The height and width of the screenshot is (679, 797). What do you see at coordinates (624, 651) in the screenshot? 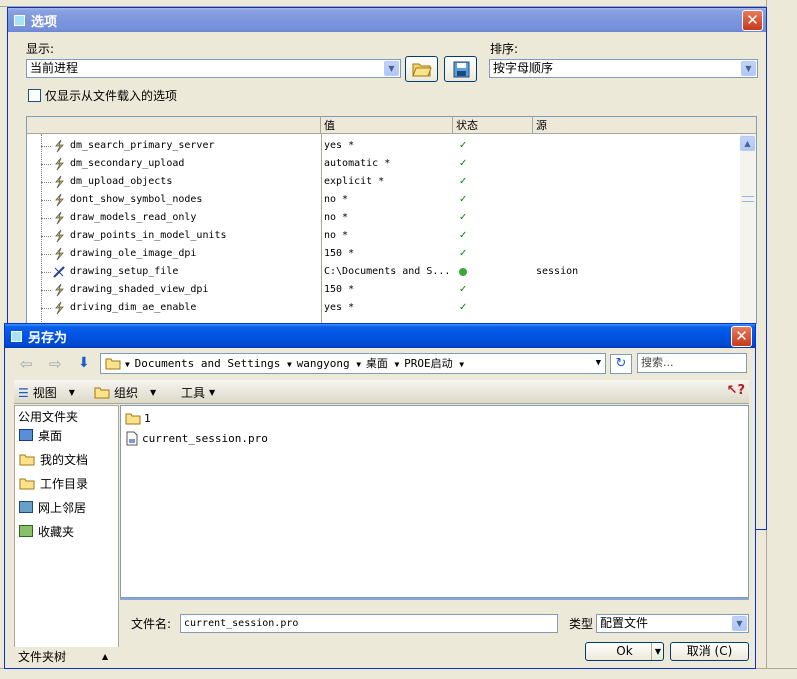
I see `ok-button: Ok ▼` at bounding box center [624, 651].